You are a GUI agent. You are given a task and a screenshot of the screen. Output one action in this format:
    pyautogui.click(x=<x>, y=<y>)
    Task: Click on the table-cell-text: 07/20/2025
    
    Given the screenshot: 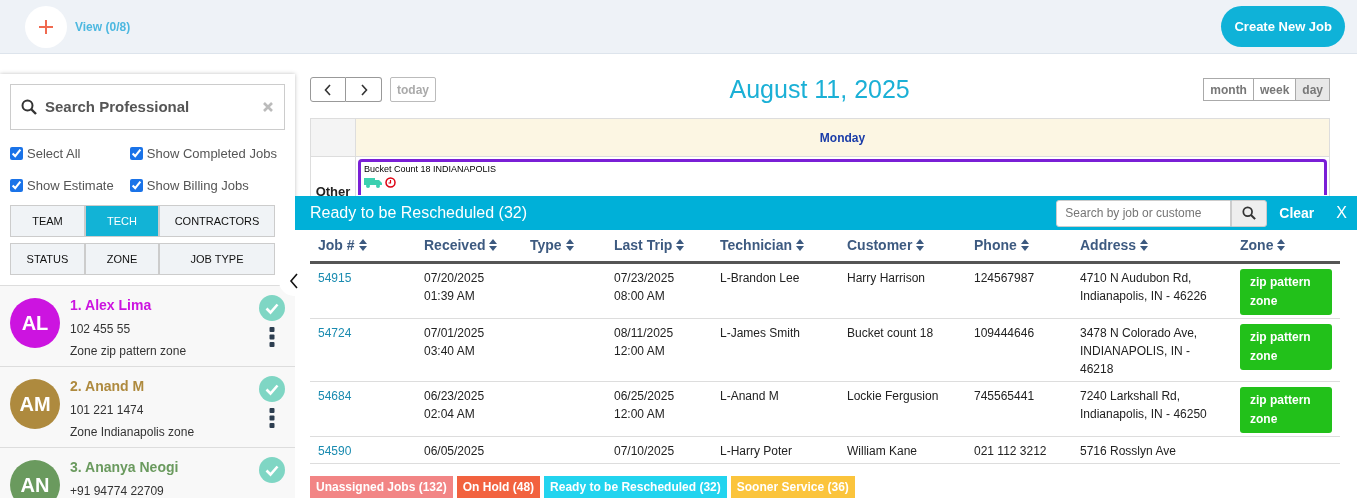 What is the action you would take?
    pyautogui.click(x=455, y=278)
    